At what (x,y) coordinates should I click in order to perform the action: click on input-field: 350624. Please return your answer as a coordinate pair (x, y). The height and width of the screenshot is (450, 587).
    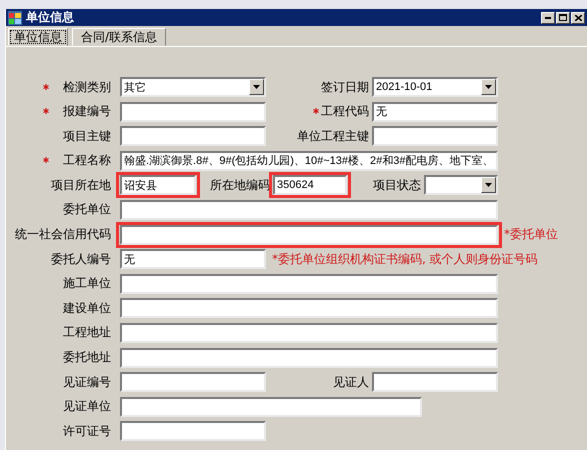
    Looking at the image, I should click on (310, 185).